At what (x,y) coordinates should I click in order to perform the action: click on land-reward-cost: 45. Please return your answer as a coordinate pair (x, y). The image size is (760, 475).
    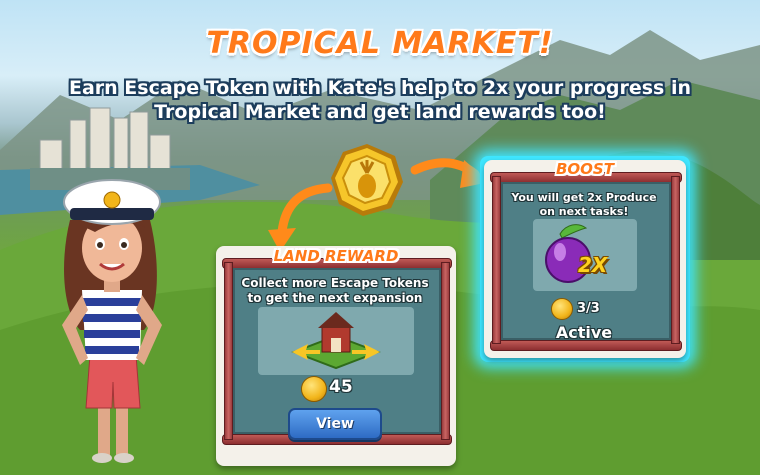
    Looking at the image, I should click on (341, 387).